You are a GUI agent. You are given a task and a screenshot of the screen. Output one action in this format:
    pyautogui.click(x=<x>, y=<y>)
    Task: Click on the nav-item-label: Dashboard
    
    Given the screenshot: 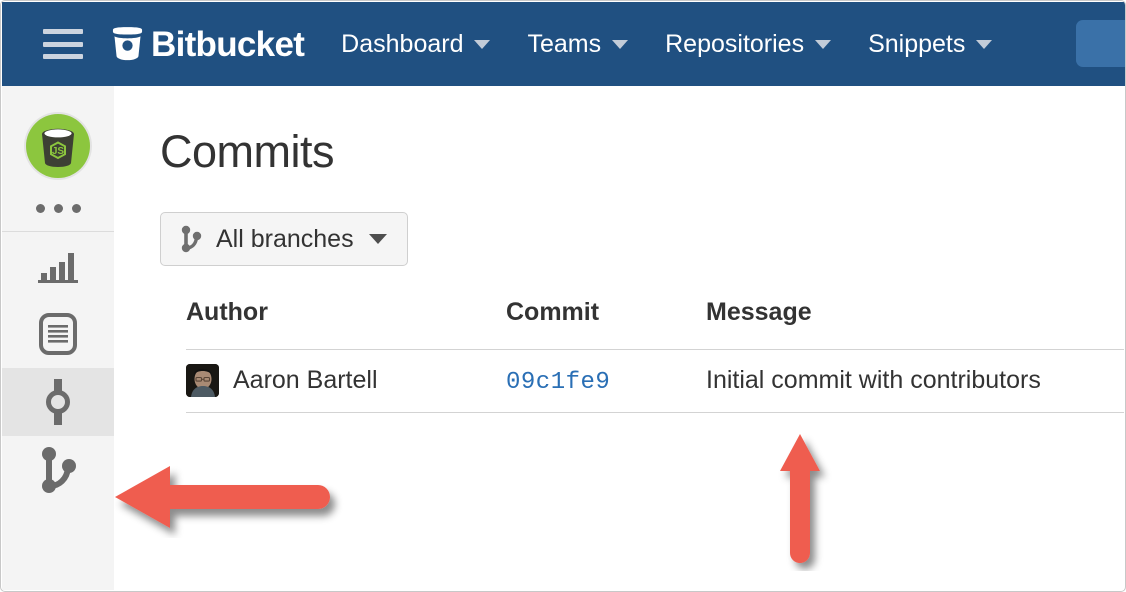 What is the action you would take?
    pyautogui.click(x=402, y=43)
    